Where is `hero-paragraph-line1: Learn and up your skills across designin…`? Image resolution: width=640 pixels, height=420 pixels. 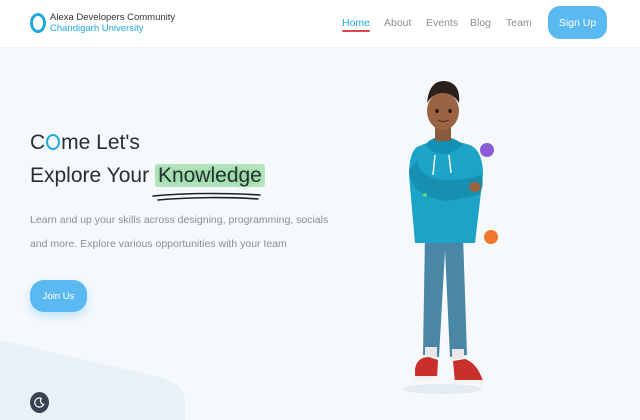
hero-paragraph-line1: Learn and up your skills across designin… is located at coordinates (179, 220).